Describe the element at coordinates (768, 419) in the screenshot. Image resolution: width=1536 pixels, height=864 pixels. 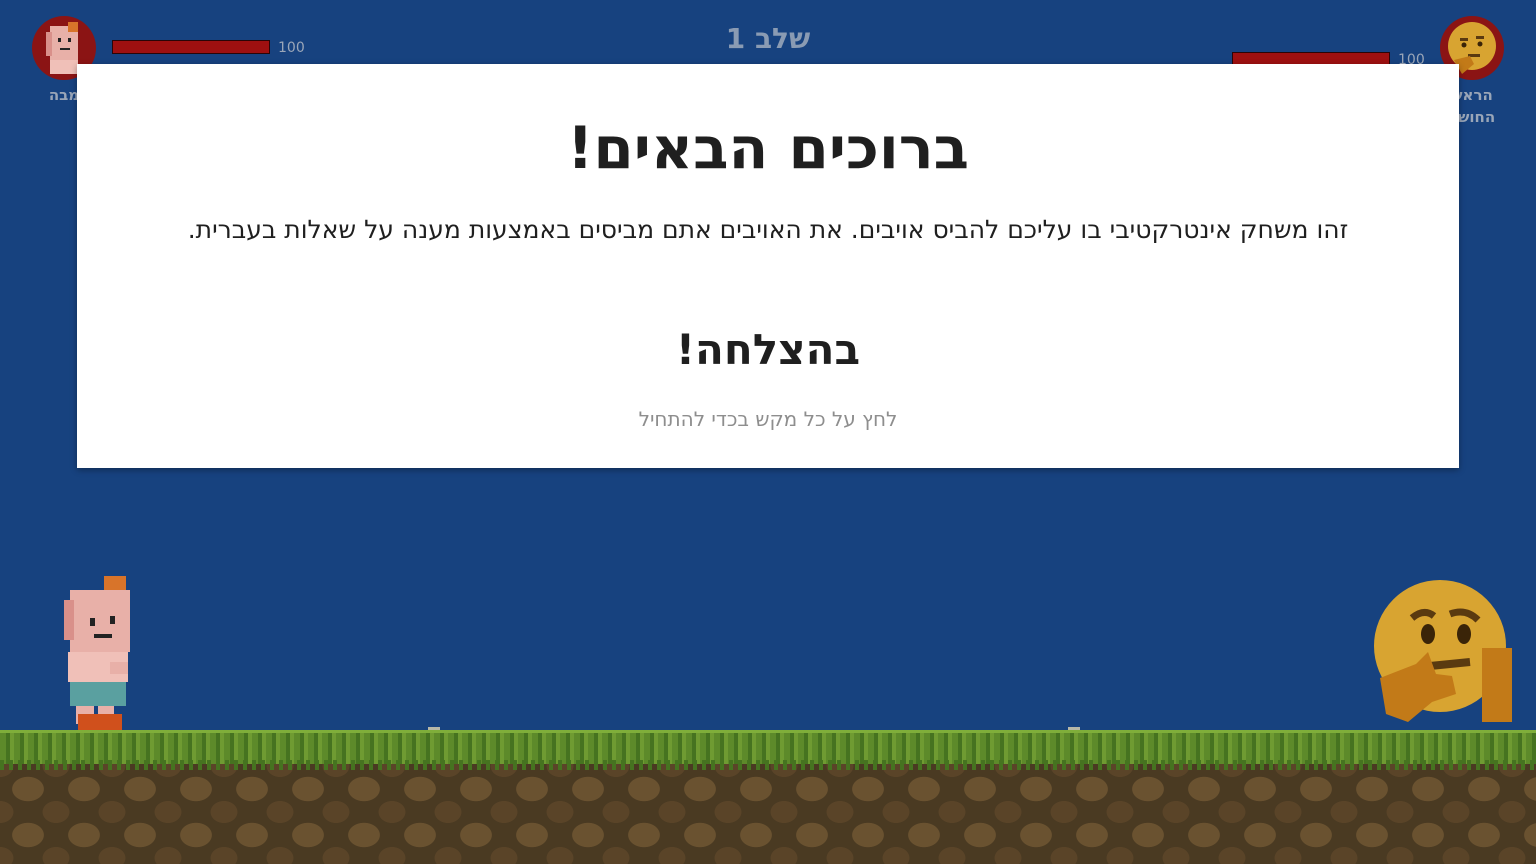
I see `modal-hint: לחץ על כל מקש בכדי להתחיל` at that location.